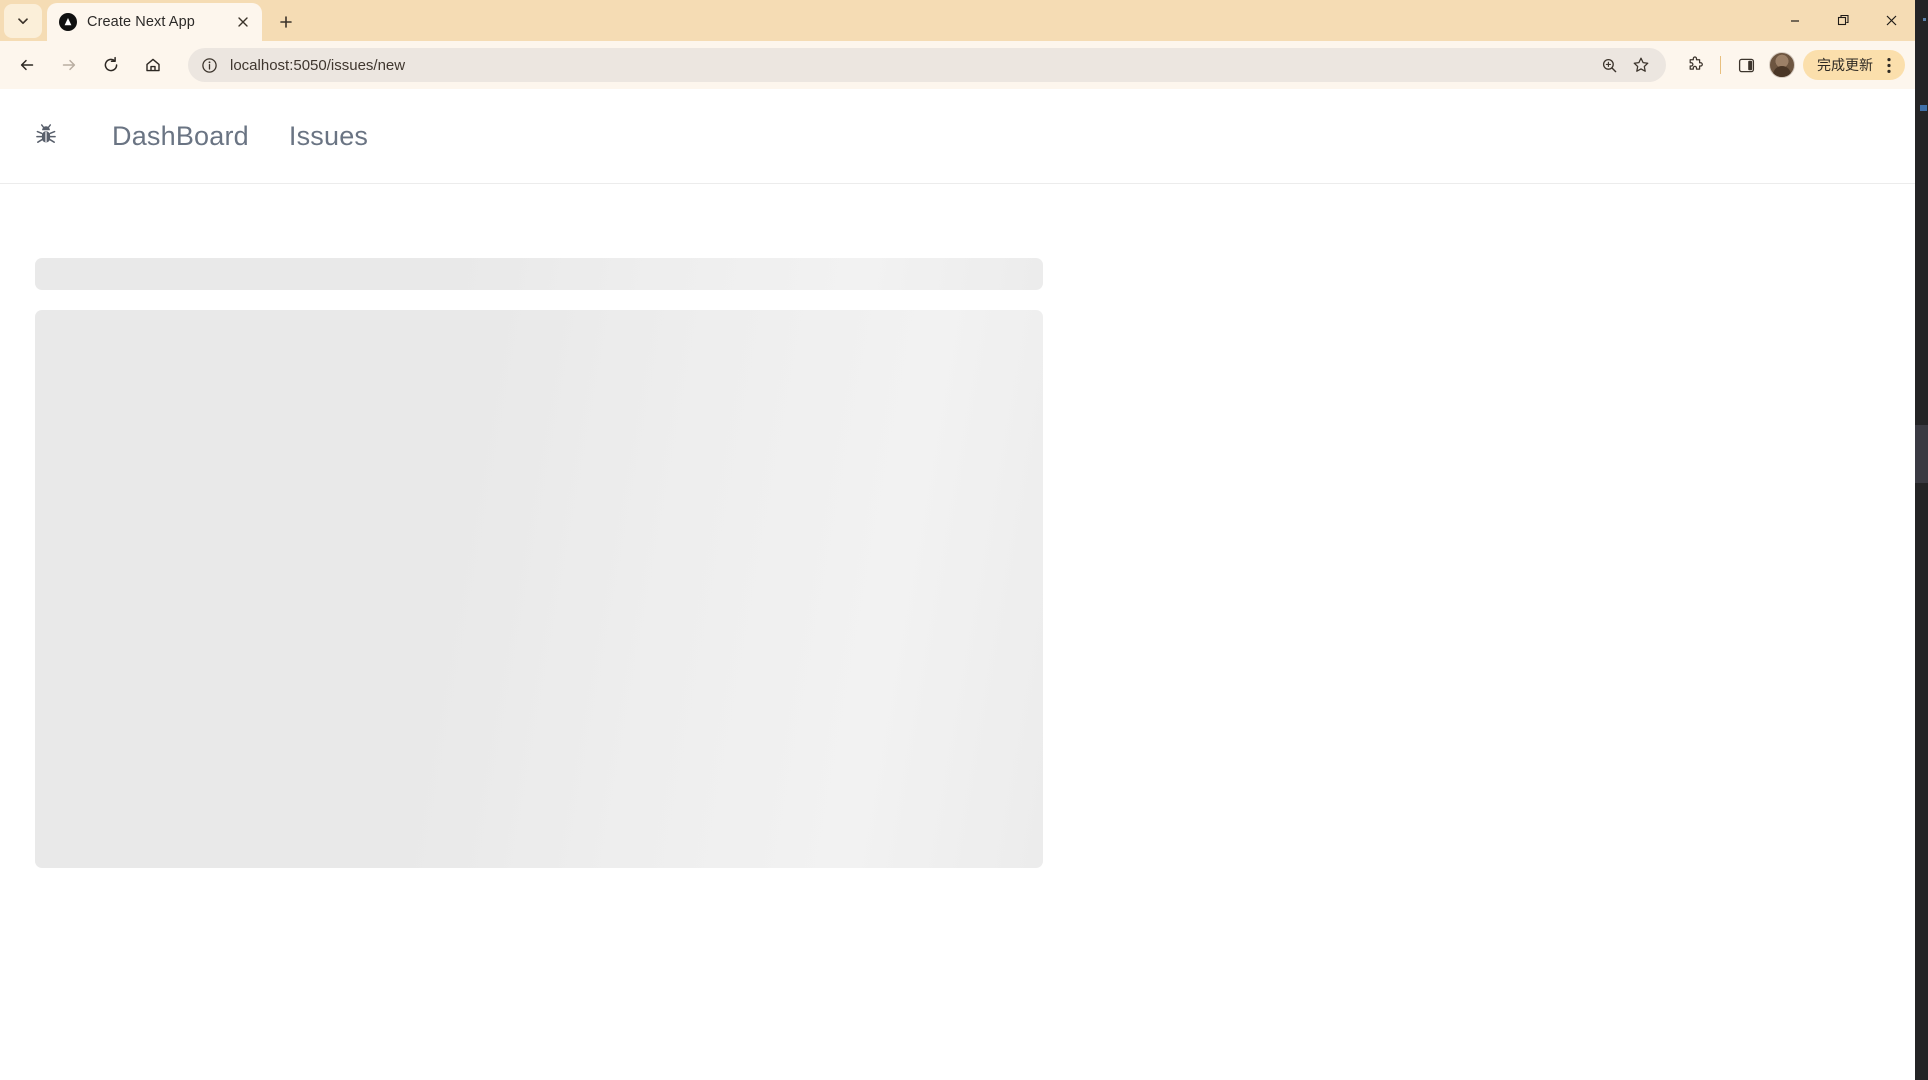  What do you see at coordinates (1921, 454) in the screenshot?
I see `desktop-scrollbar-thumb` at bounding box center [1921, 454].